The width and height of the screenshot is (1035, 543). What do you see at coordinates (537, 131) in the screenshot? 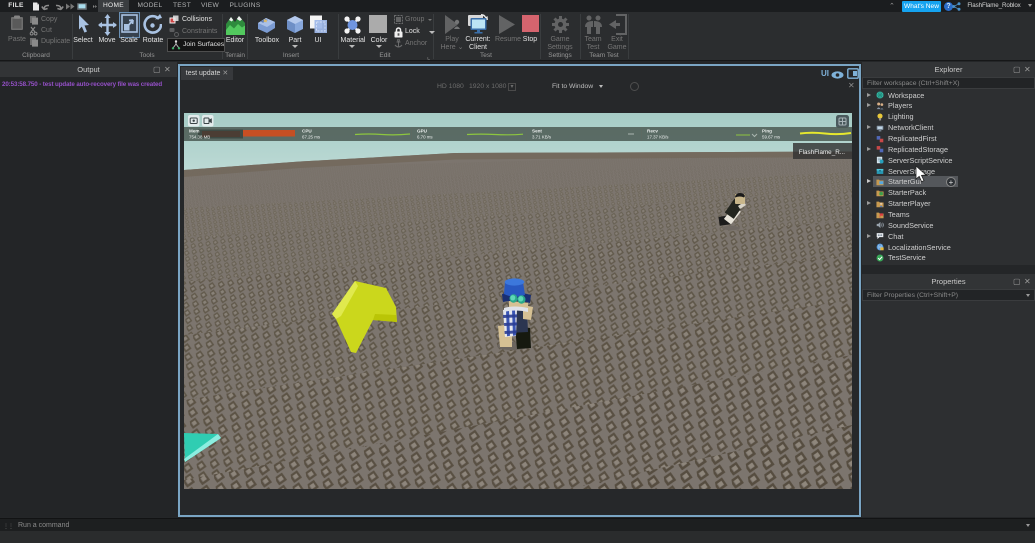
I see `svg-text: Sent` at bounding box center [537, 131].